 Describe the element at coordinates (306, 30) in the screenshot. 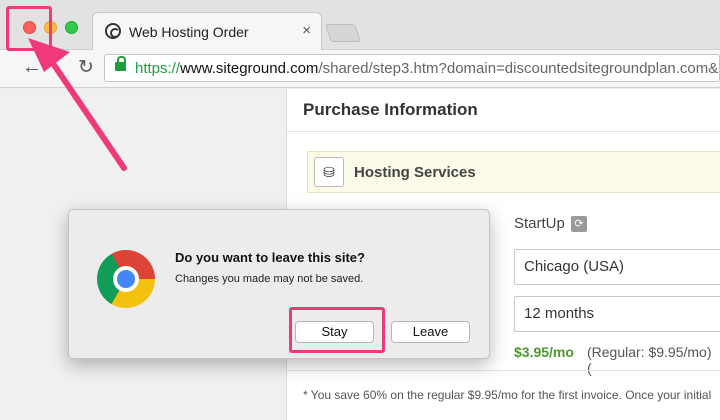

I see `tab-close-icon: ×` at that location.